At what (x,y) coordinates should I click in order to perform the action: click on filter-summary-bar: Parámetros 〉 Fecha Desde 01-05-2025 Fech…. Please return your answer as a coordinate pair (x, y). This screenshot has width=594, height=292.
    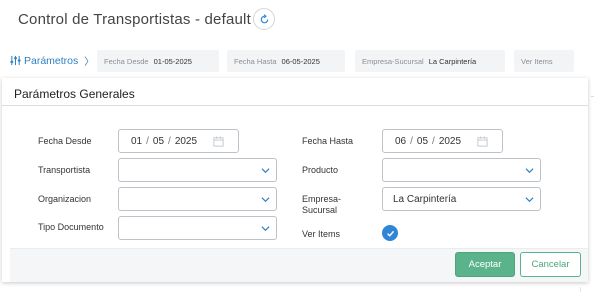
    Looking at the image, I should click on (297, 61).